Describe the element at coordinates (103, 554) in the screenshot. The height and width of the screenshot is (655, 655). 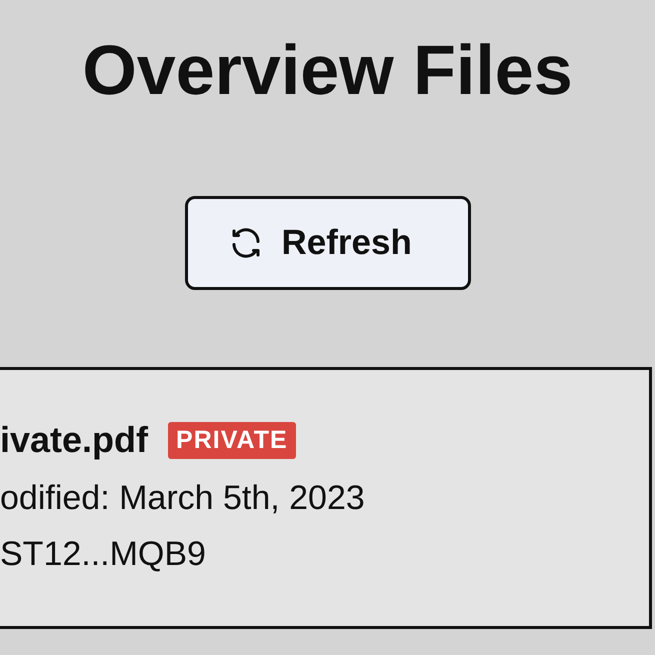
I see `file-id: ST12...MQB9` at that location.